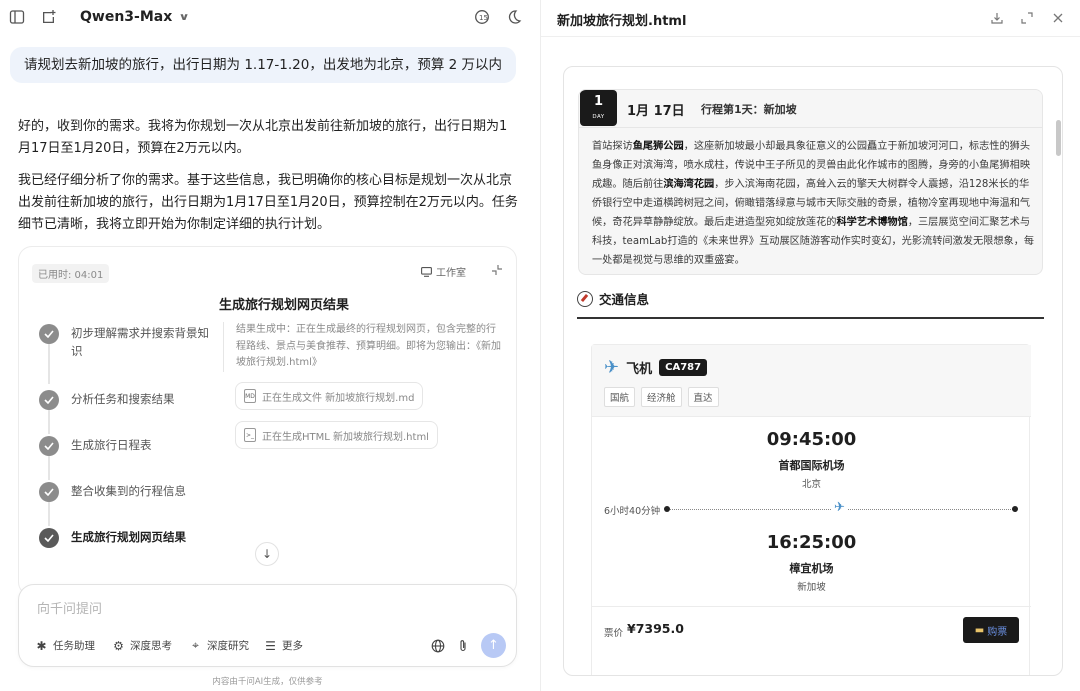 This screenshot has height=691, width=1080. What do you see at coordinates (250, 435) in the screenshot?
I see `terminal-file-icon: >_` at bounding box center [250, 435].